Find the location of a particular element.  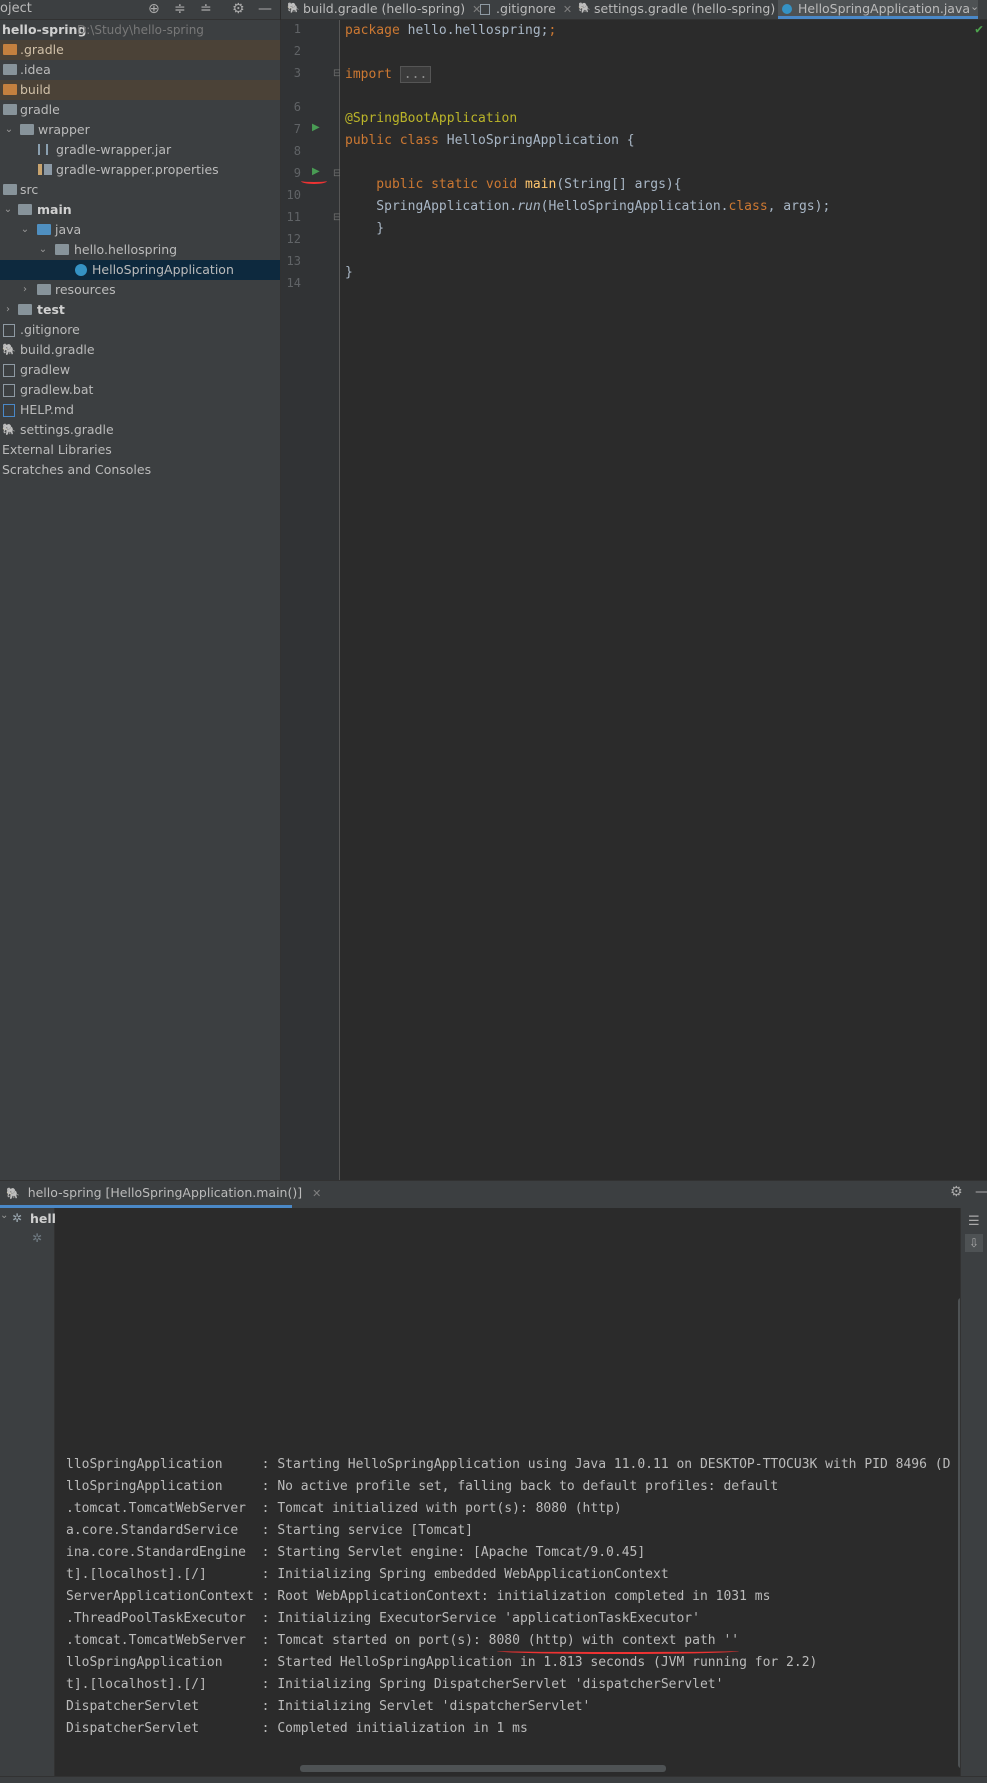

tree-item: HELP.md is located at coordinates (140, 410).